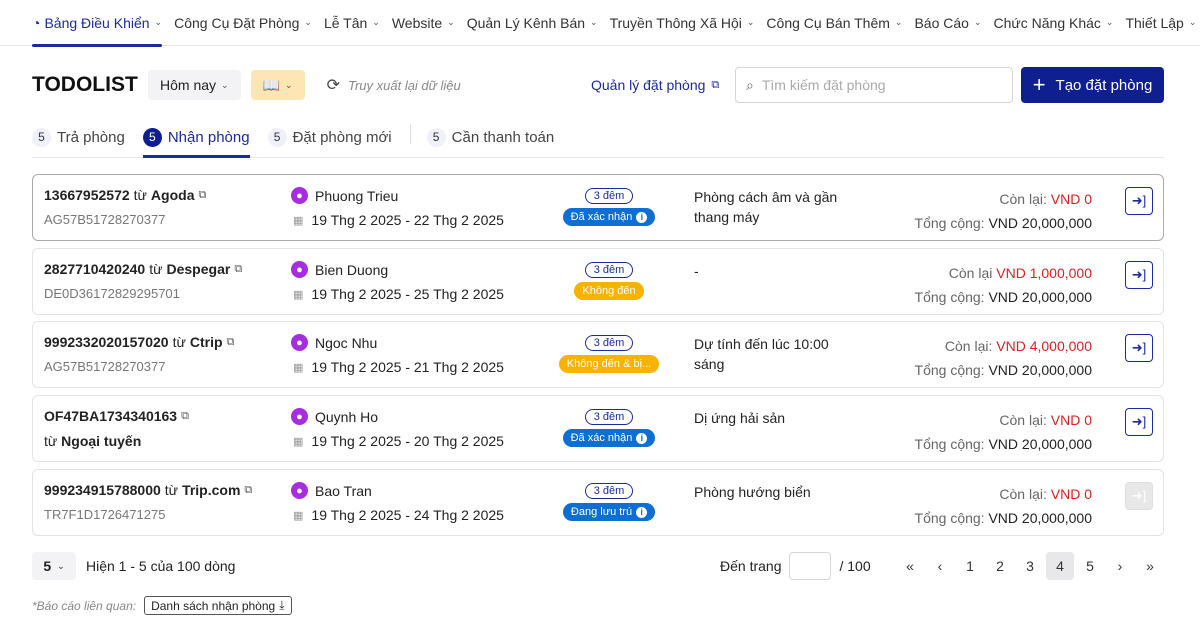  I want to click on book-filter-dropdown: 📖 ⌄, so click(277, 85).